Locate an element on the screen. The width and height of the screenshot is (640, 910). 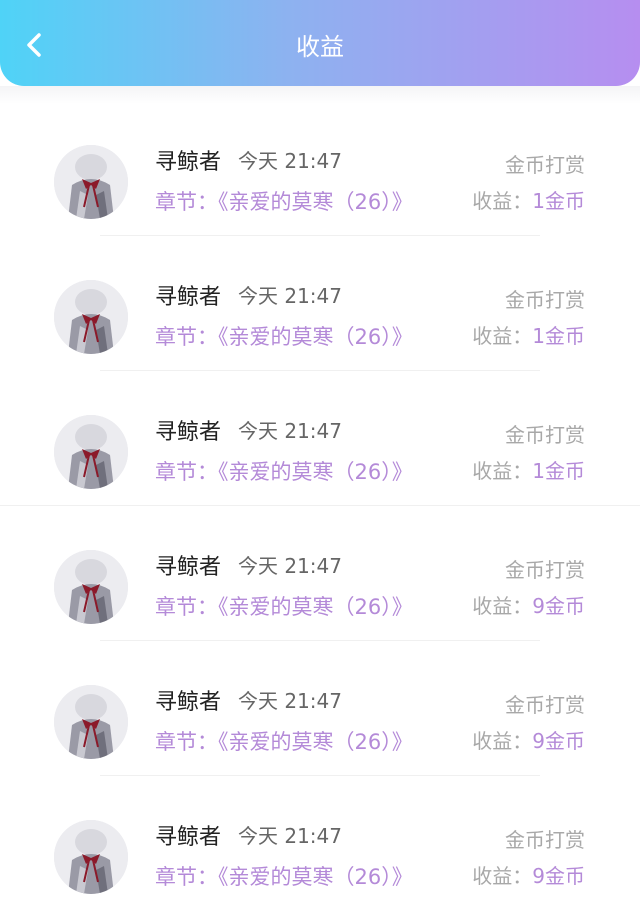
page-title: 收益 is located at coordinates (320, 47).